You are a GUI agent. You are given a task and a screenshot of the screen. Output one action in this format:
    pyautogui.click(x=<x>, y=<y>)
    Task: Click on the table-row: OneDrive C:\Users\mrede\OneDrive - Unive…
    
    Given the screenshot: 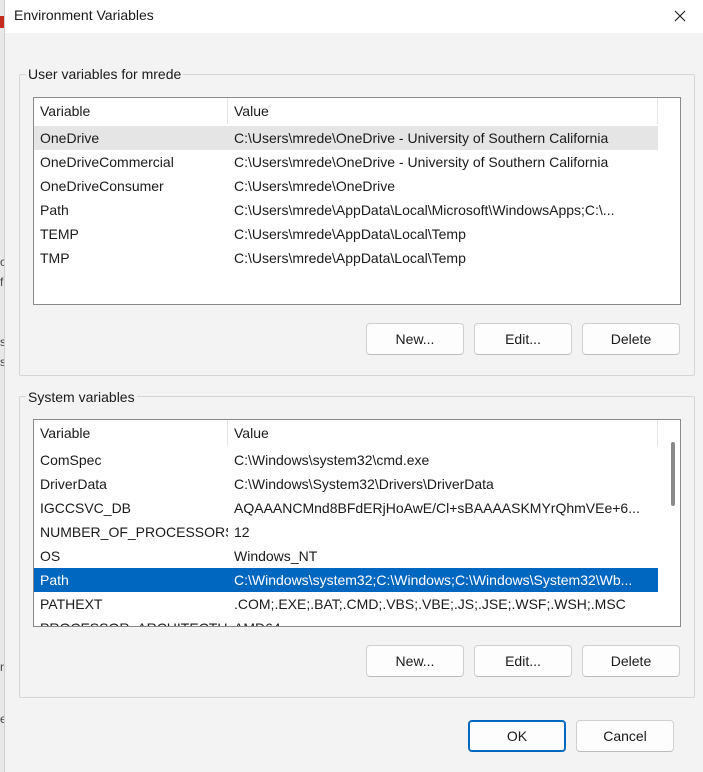 What is the action you would take?
    pyautogui.click(x=346, y=138)
    